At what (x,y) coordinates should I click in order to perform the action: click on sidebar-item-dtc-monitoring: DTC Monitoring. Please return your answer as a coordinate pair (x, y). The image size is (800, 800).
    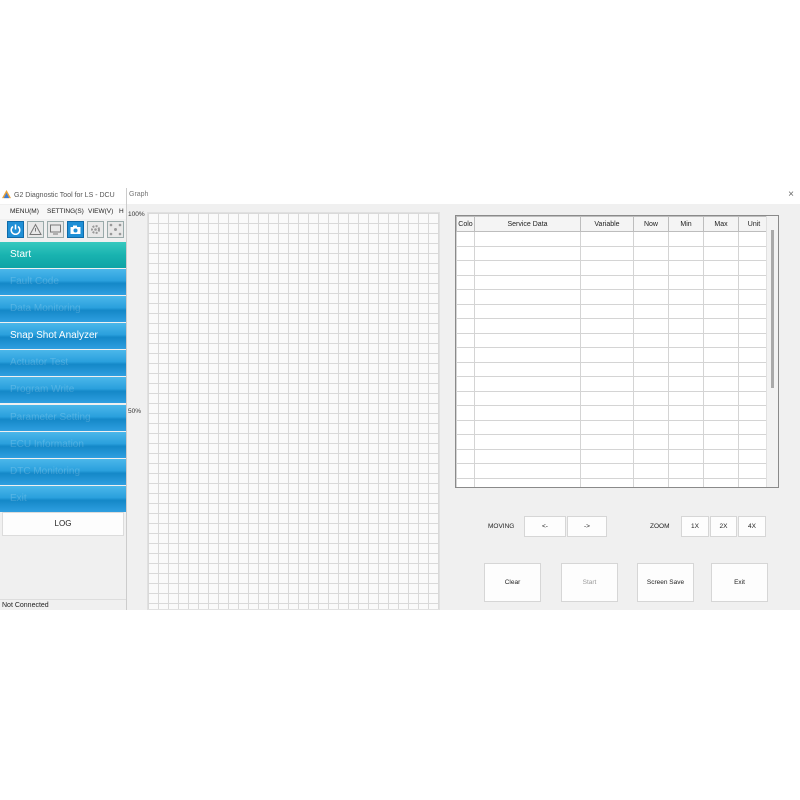
    Looking at the image, I should click on (63, 471).